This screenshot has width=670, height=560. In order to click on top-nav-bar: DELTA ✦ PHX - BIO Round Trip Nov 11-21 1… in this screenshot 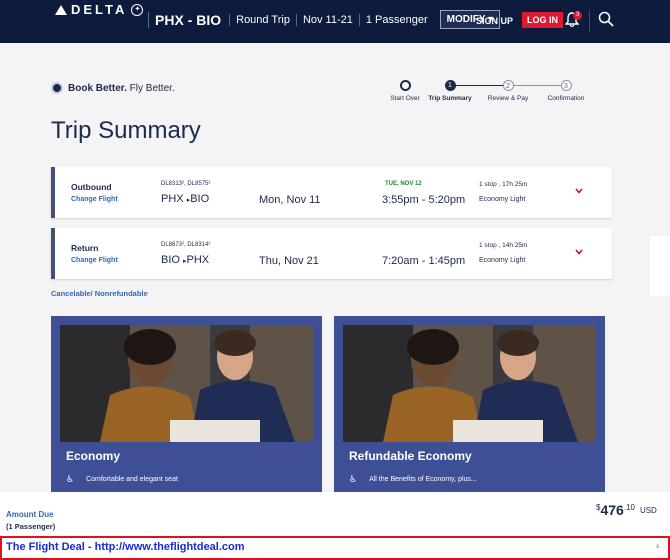, I will do `click(335, 21)`.